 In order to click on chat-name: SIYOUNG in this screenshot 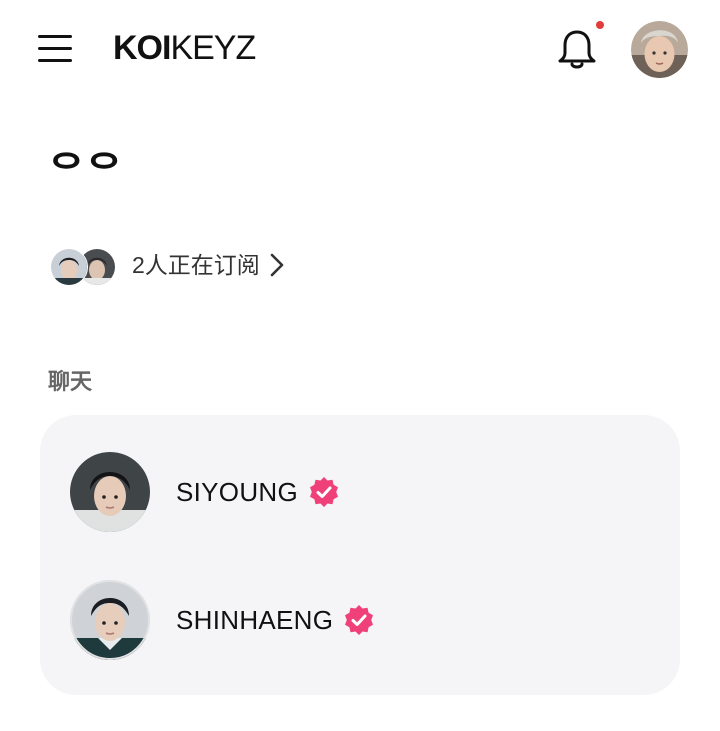, I will do `click(237, 491)`.